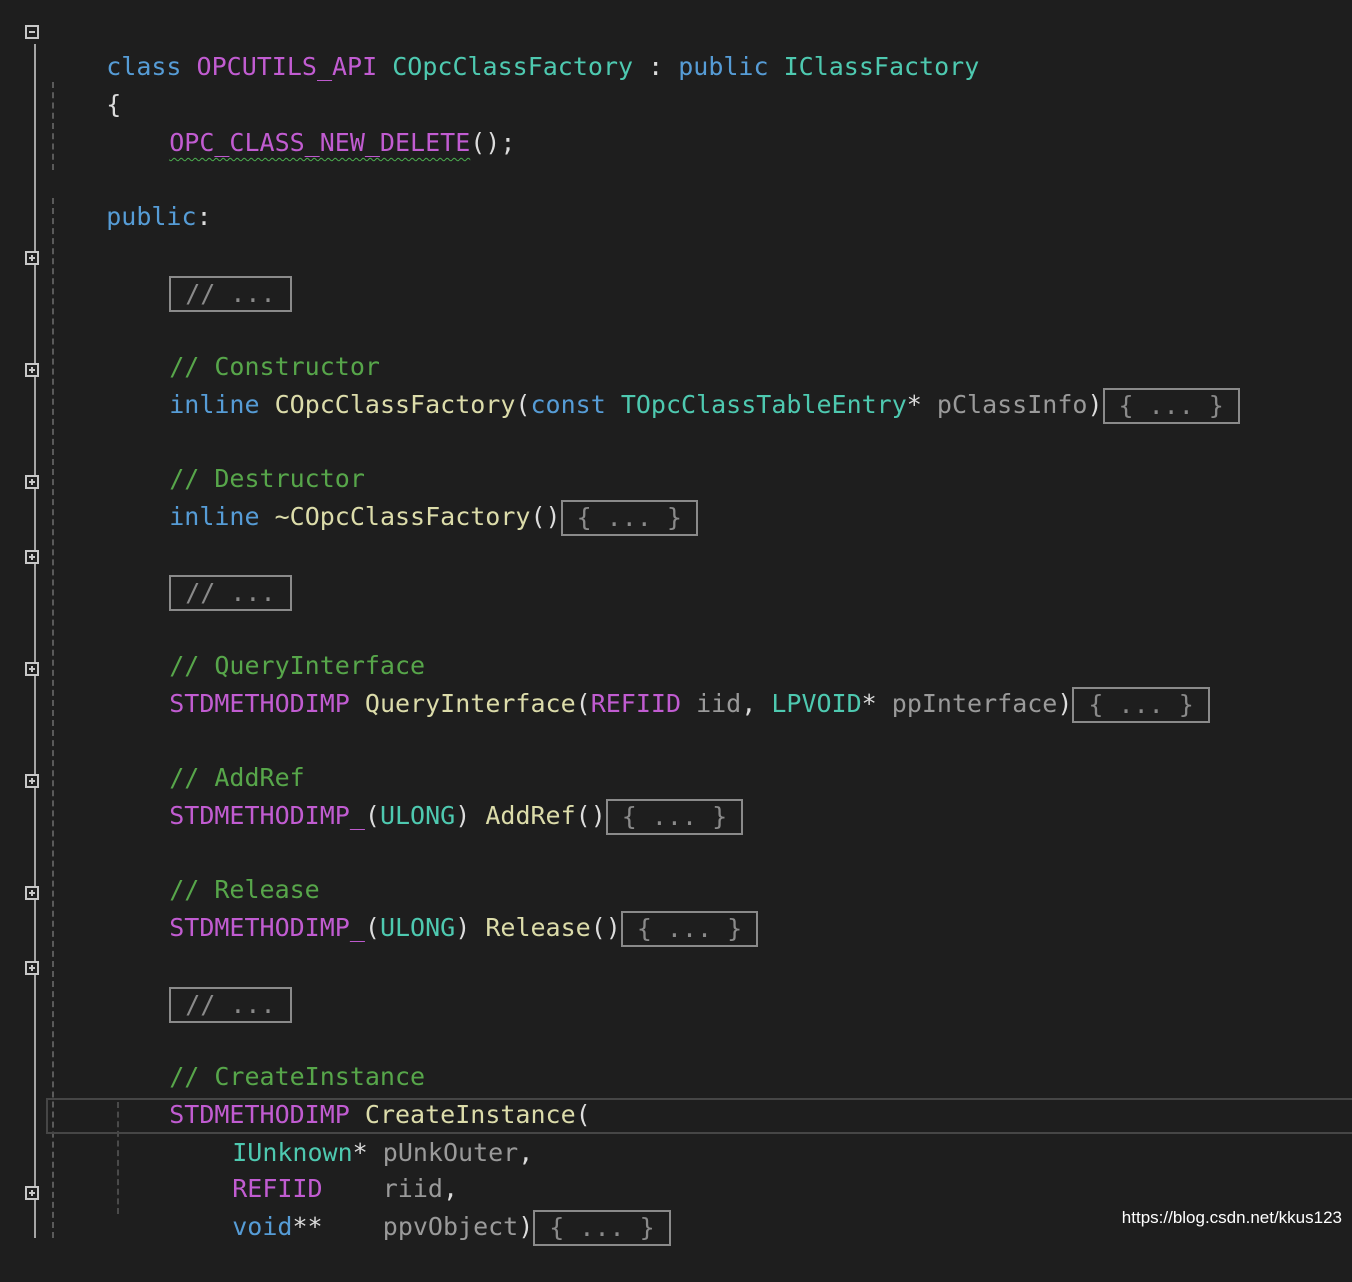  Describe the element at coordinates (530, 815) in the screenshot. I see `method-addref: AddRef` at that location.